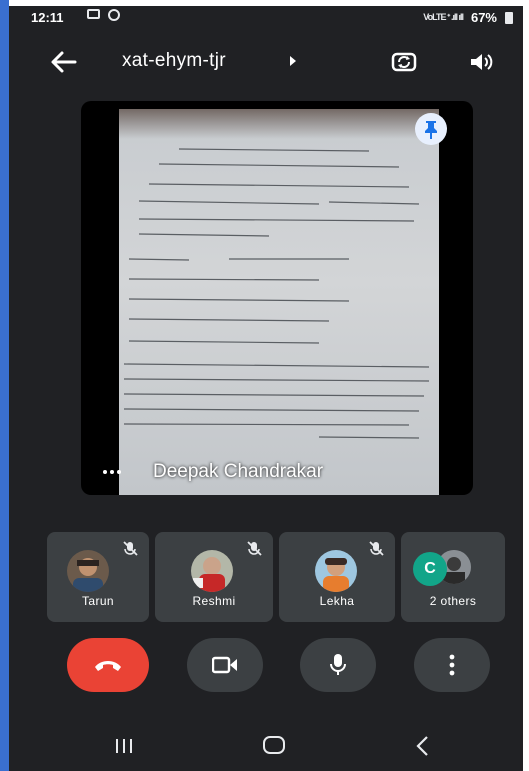  What do you see at coordinates (453, 601) in the screenshot?
I see `participant-name: 2 others` at bounding box center [453, 601].